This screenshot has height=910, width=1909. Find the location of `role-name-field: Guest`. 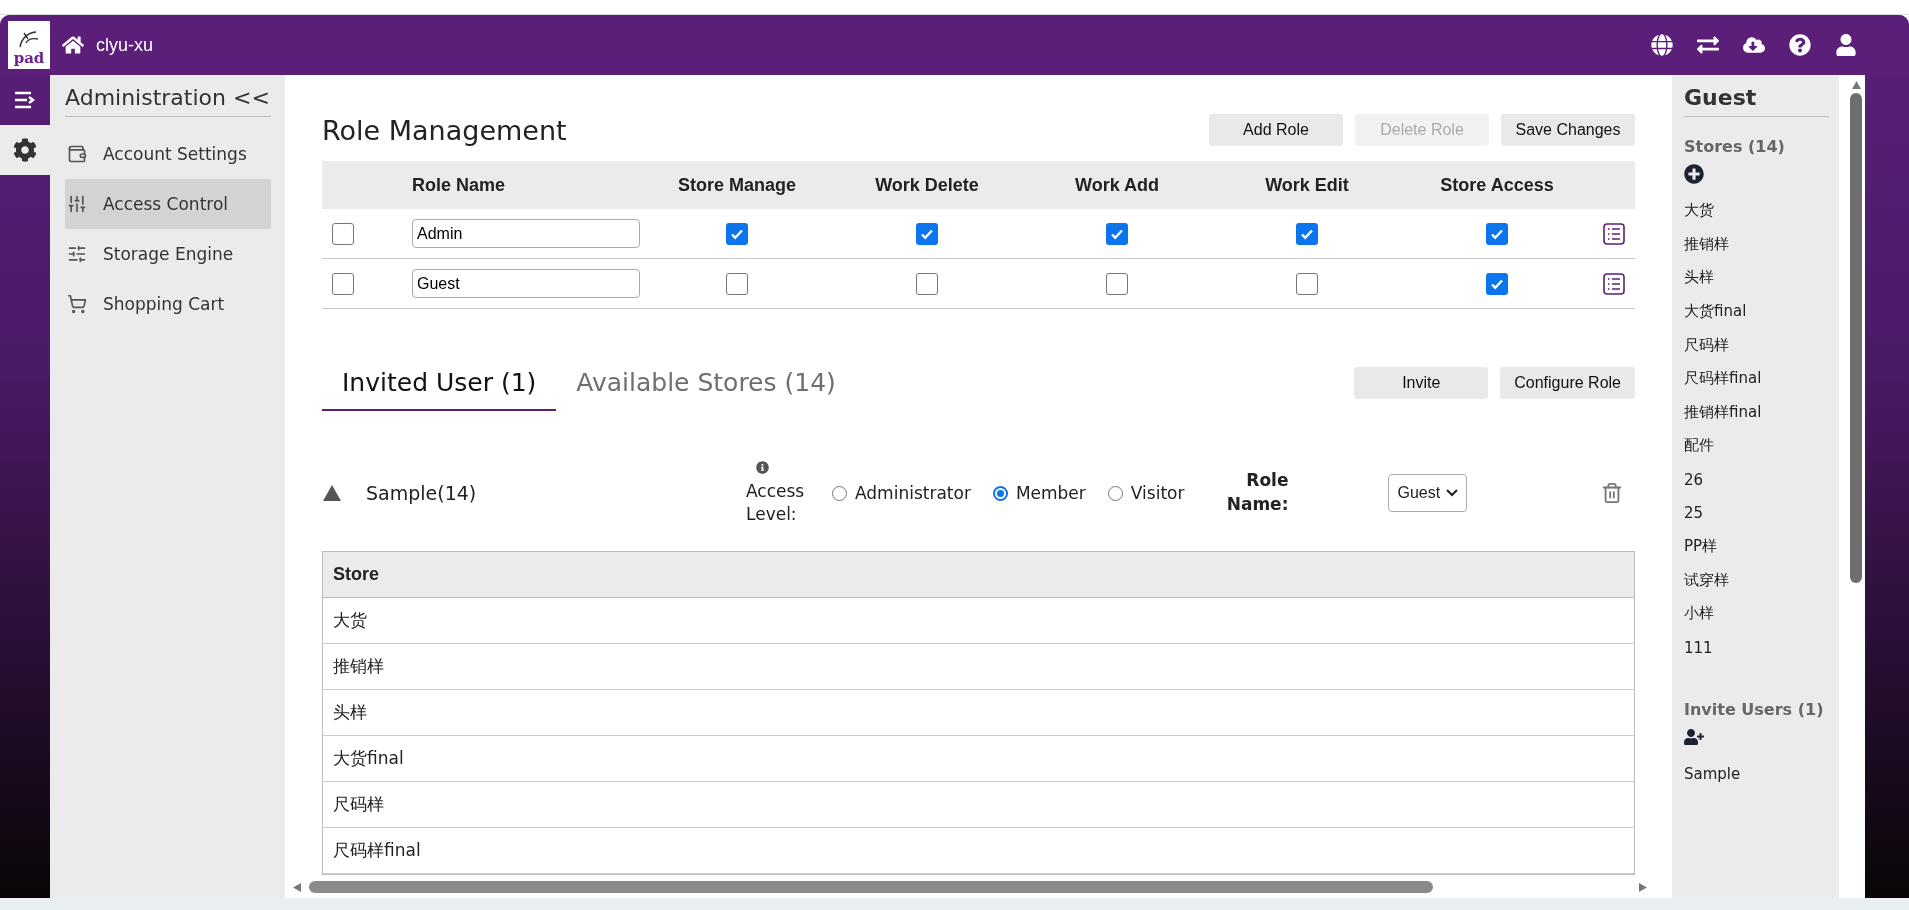

role-name-field: Guest is located at coordinates (526, 283).